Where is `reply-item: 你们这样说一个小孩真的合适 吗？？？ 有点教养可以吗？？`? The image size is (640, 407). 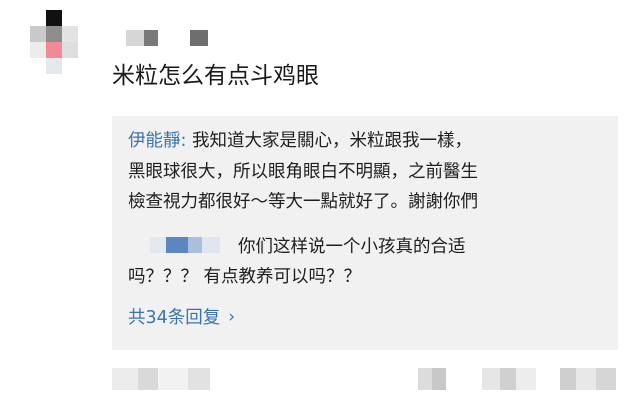 reply-item: 你们这样说一个小孩真的合适 吗？？？ 有点教养可以吗？？ is located at coordinates (366, 262).